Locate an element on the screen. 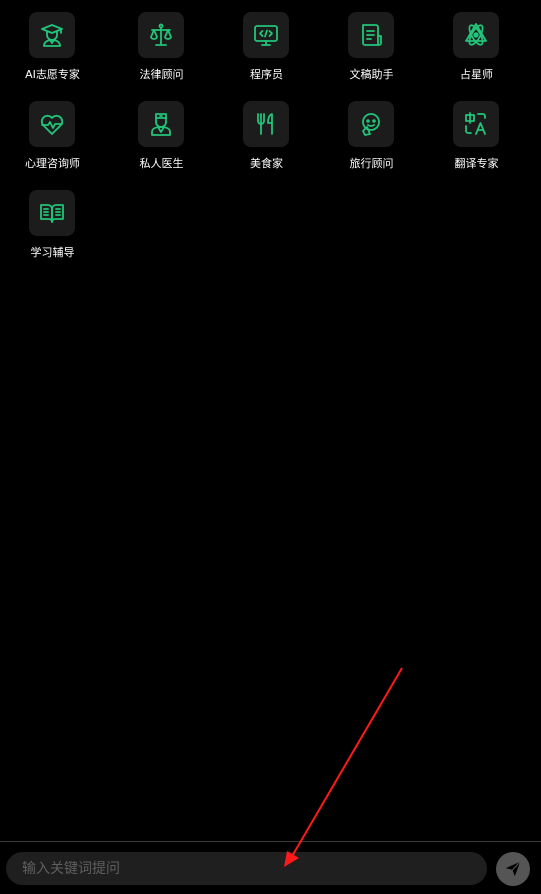  assistant-translator: 翻译专家 is located at coordinates (476, 141).